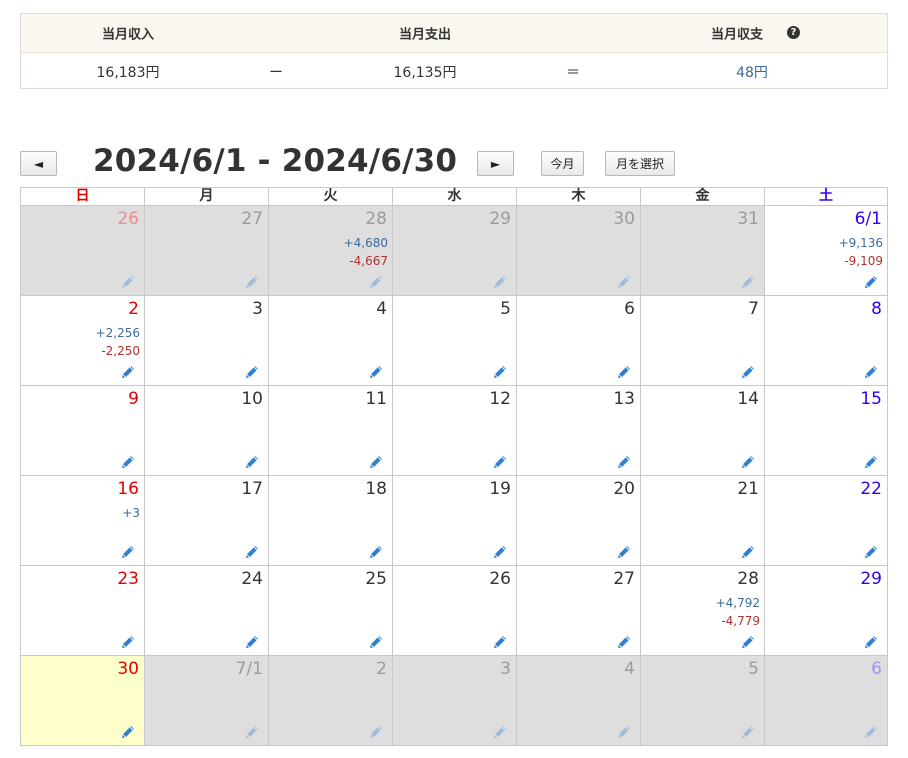 This screenshot has height=758, width=908. Describe the element at coordinates (330, 611) in the screenshot. I see `calendar-day-cell: 25` at that location.